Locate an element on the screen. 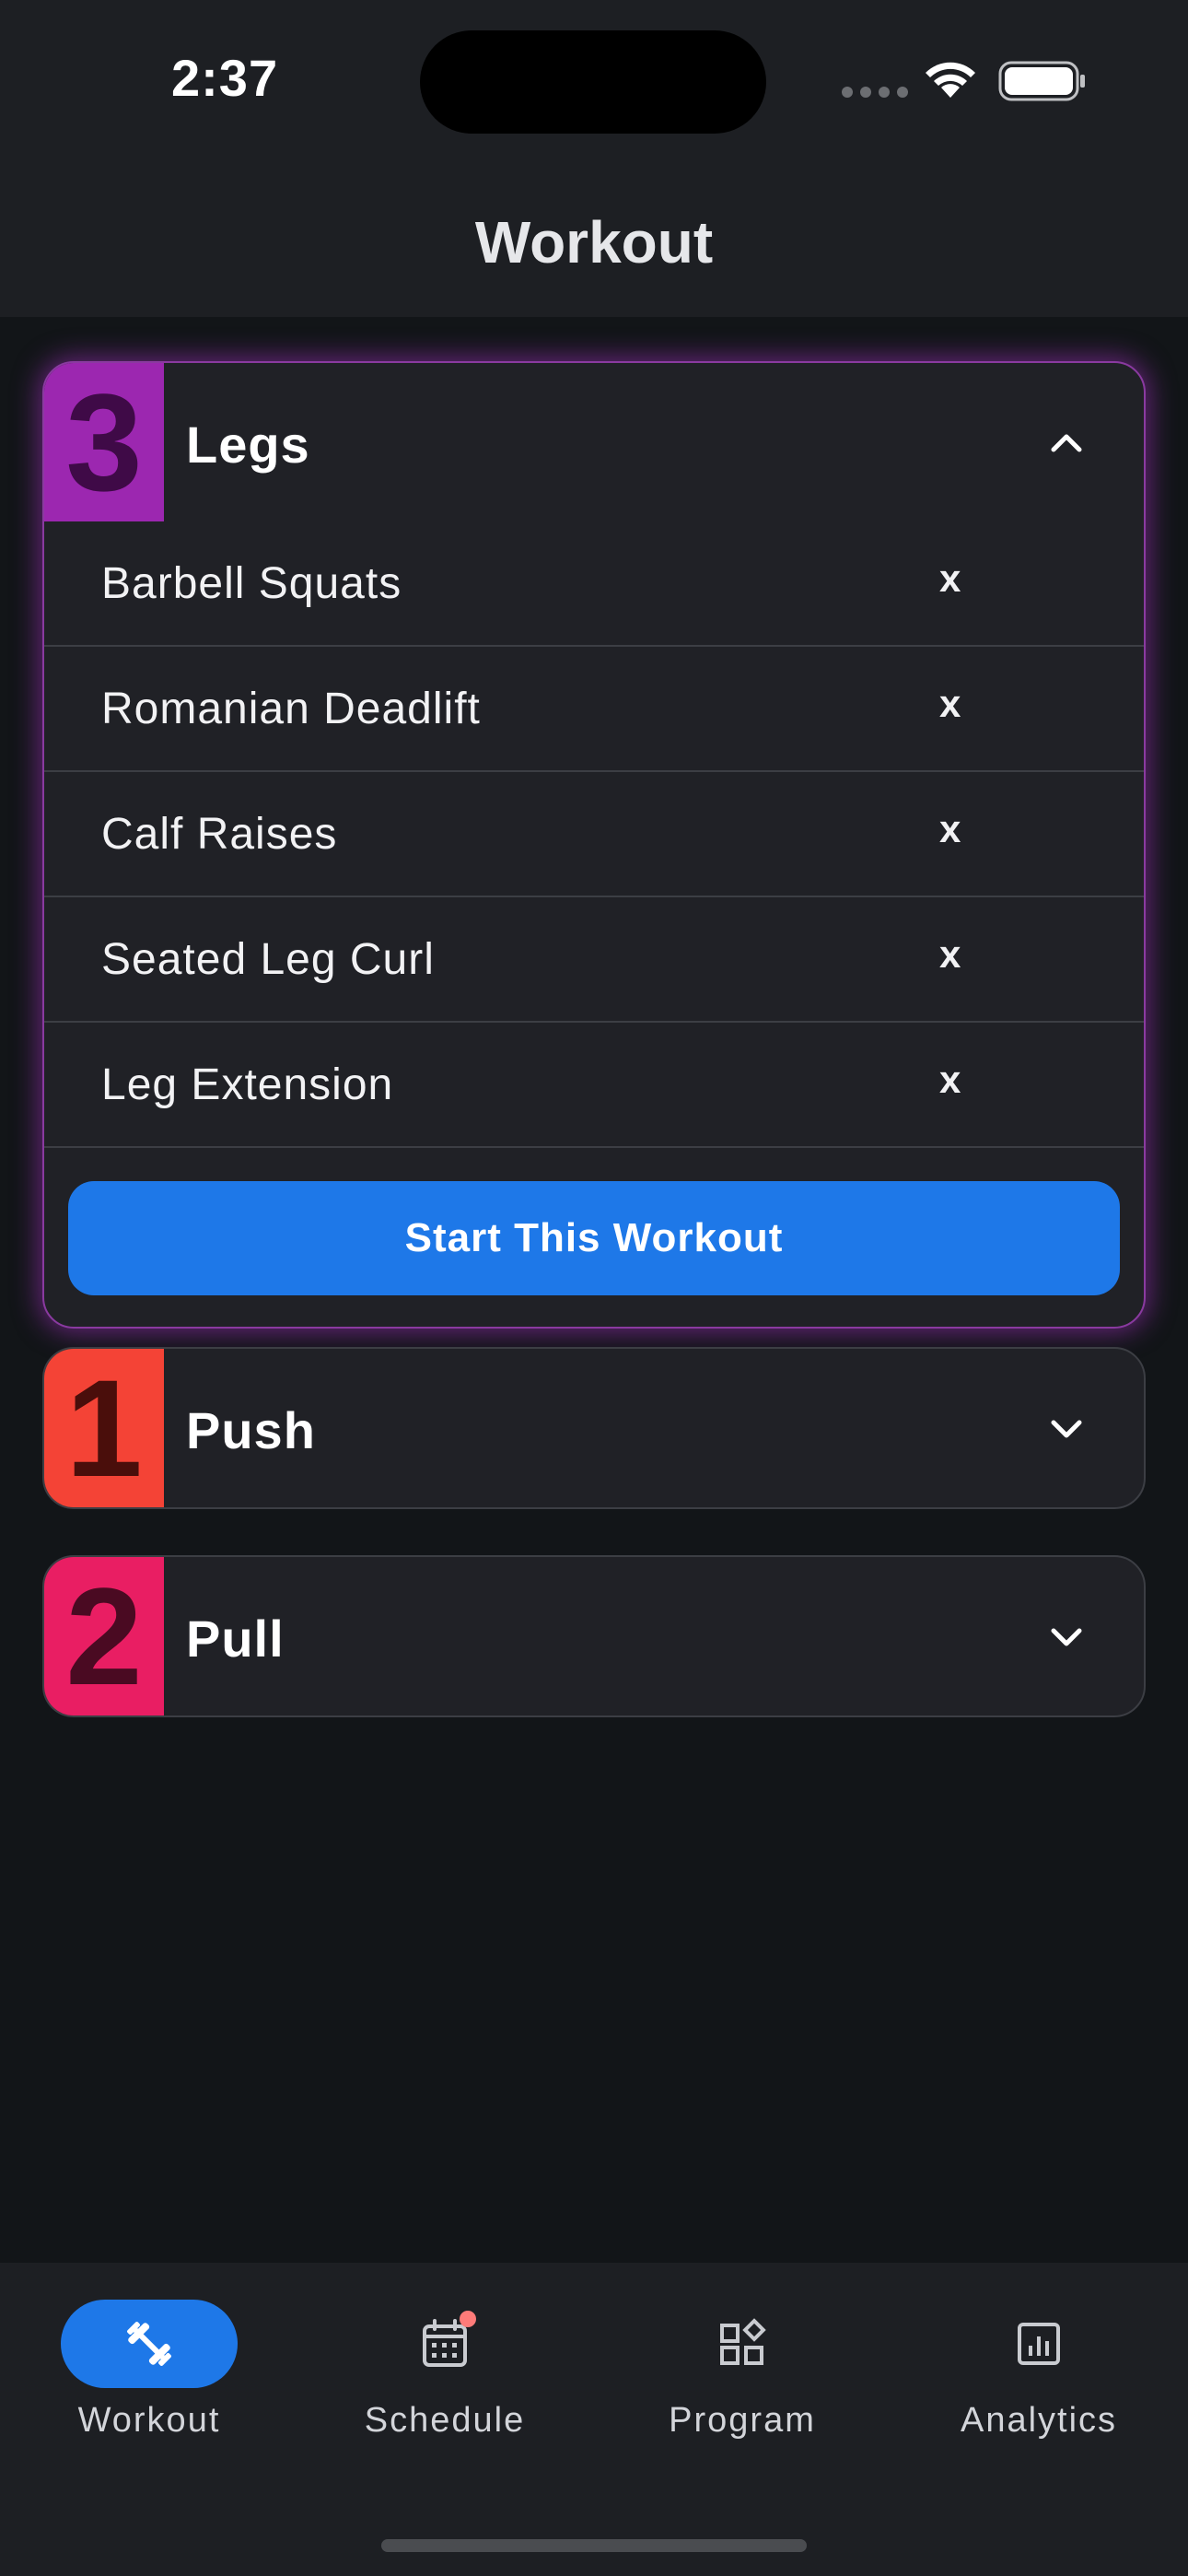 The width and height of the screenshot is (1188, 2576). analytics-icon is located at coordinates (1039, 2344).